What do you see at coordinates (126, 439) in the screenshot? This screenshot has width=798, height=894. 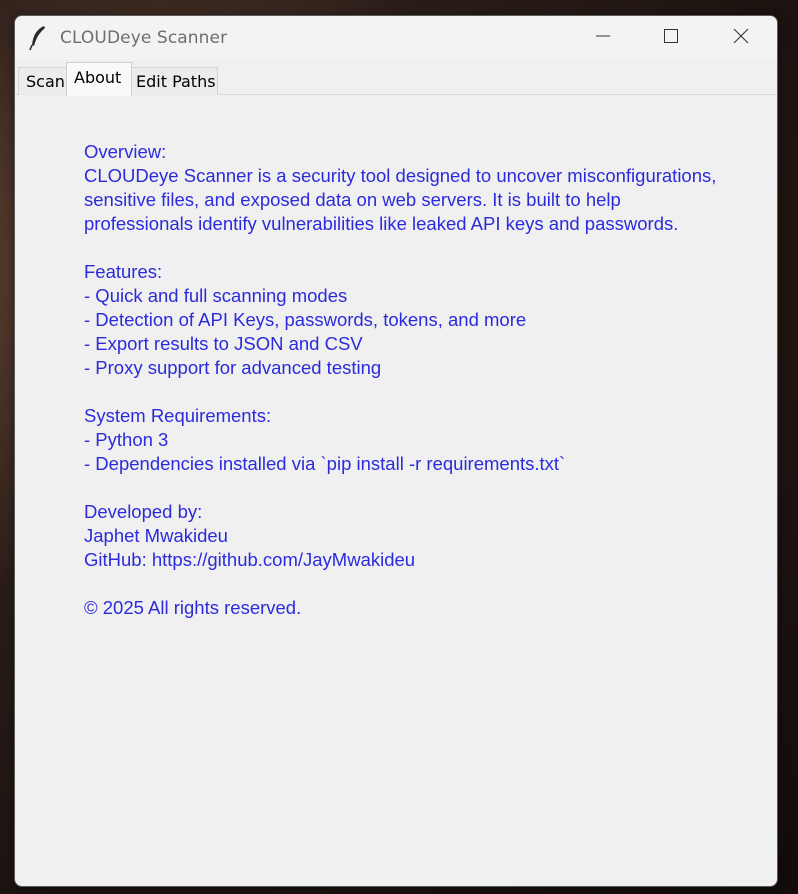 I see `requirement-item: - Python 3` at bounding box center [126, 439].